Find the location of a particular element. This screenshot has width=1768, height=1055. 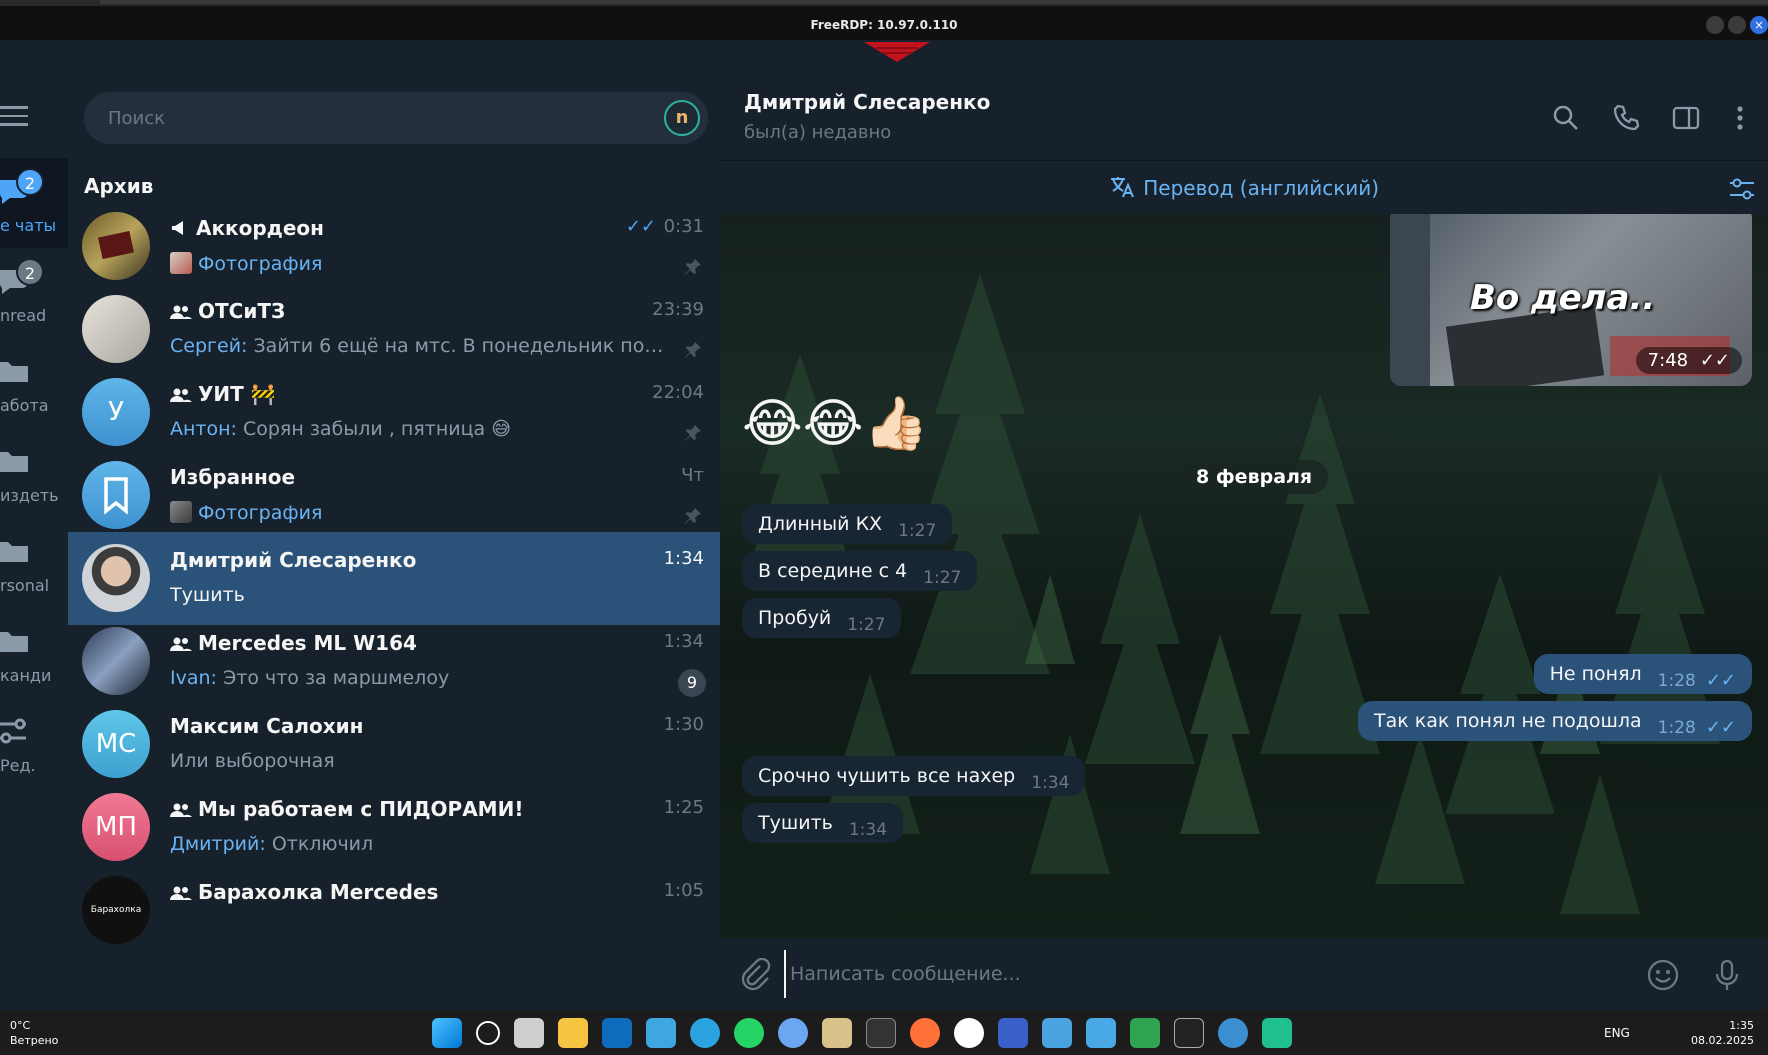

clock: 1:35 08.02.2025 is located at coordinates (1722, 1033).